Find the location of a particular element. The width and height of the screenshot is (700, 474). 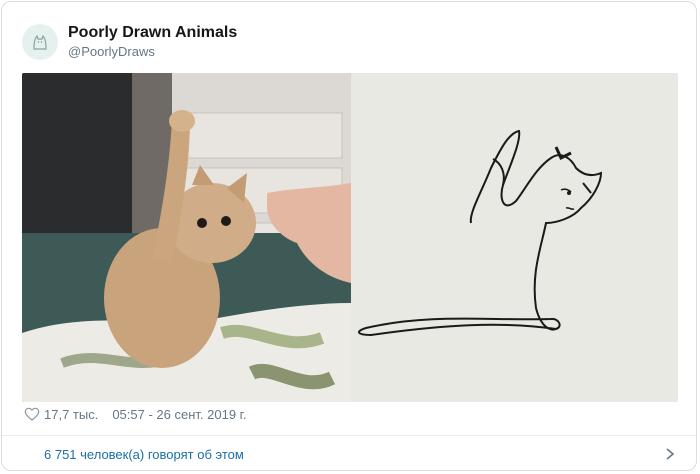

talking-about-link: 6 751 человек(а) говорят об этом is located at coordinates (144, 454).